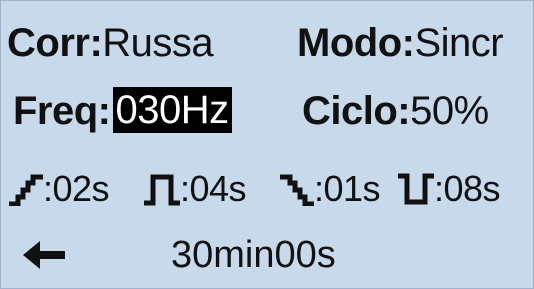 The image size is (534, 289). I want to click on mode-field: Modo:Sincr, so click(400, 43).